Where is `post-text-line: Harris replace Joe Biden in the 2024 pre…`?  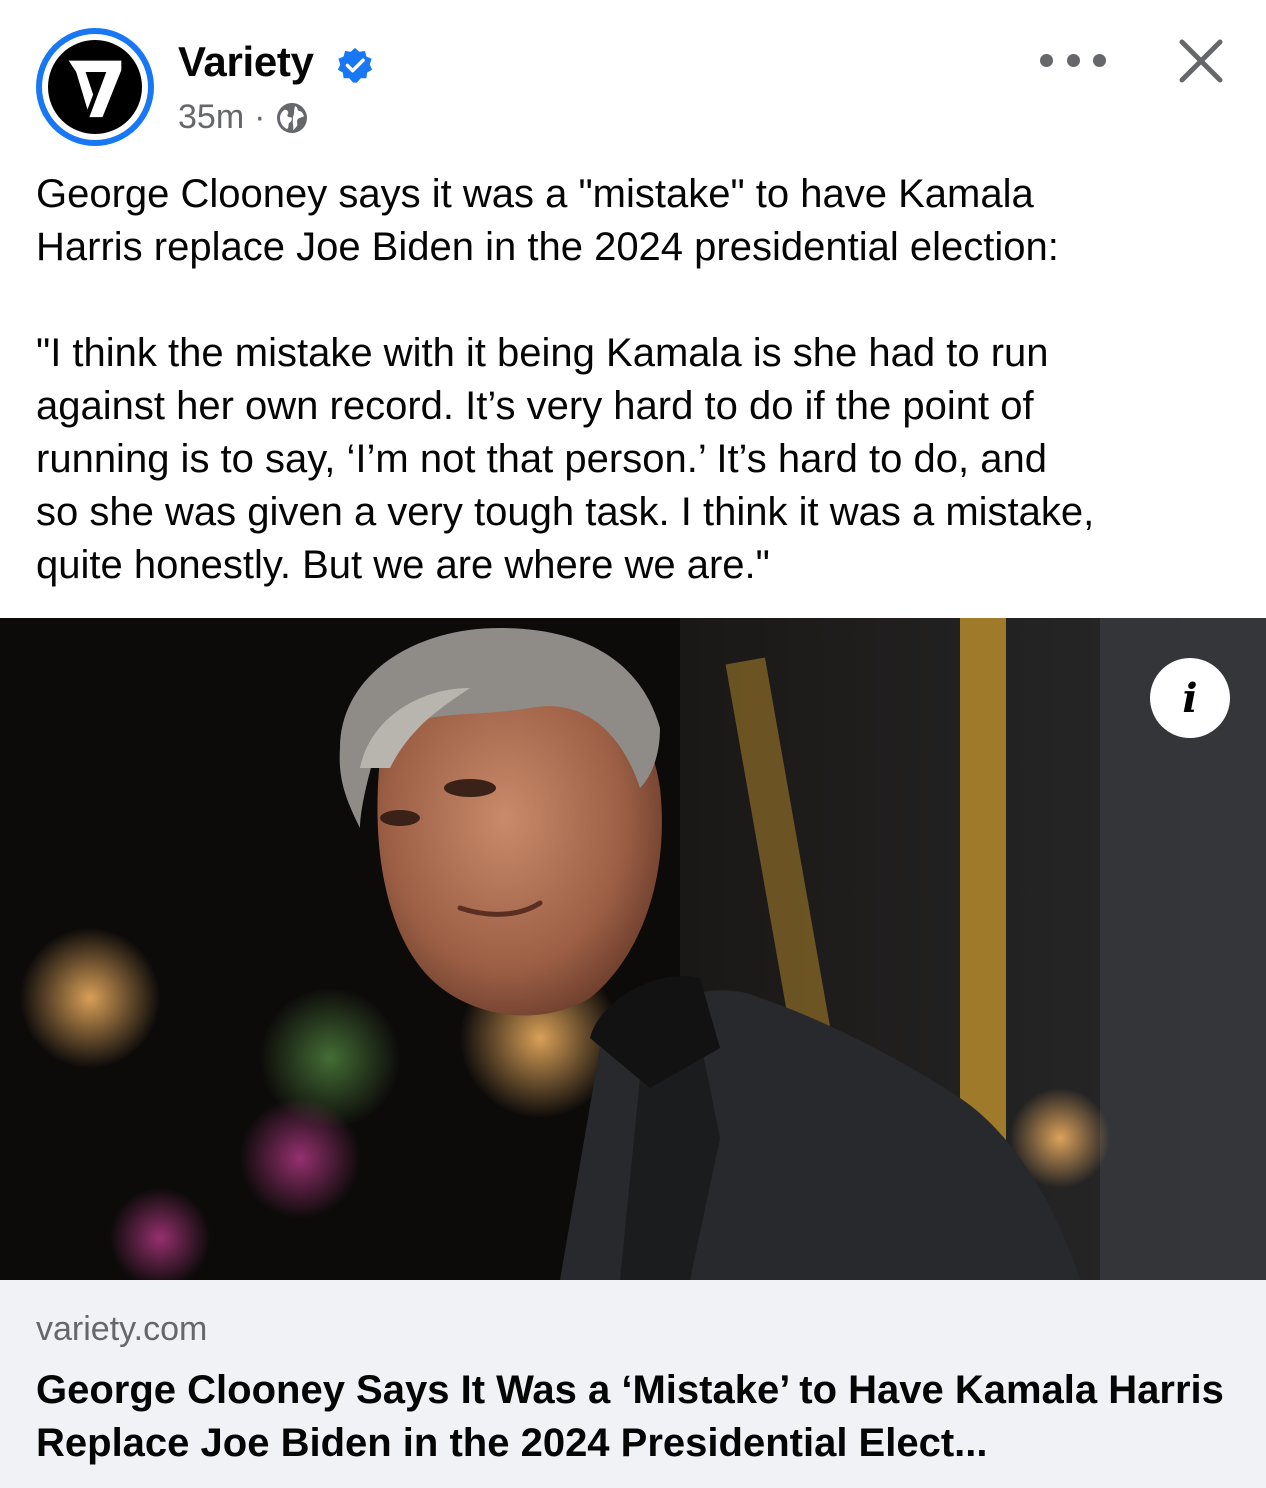 post-text-line: Harris replace Joe Biden in the 2024 pre… is located at coordinates (547, 247).